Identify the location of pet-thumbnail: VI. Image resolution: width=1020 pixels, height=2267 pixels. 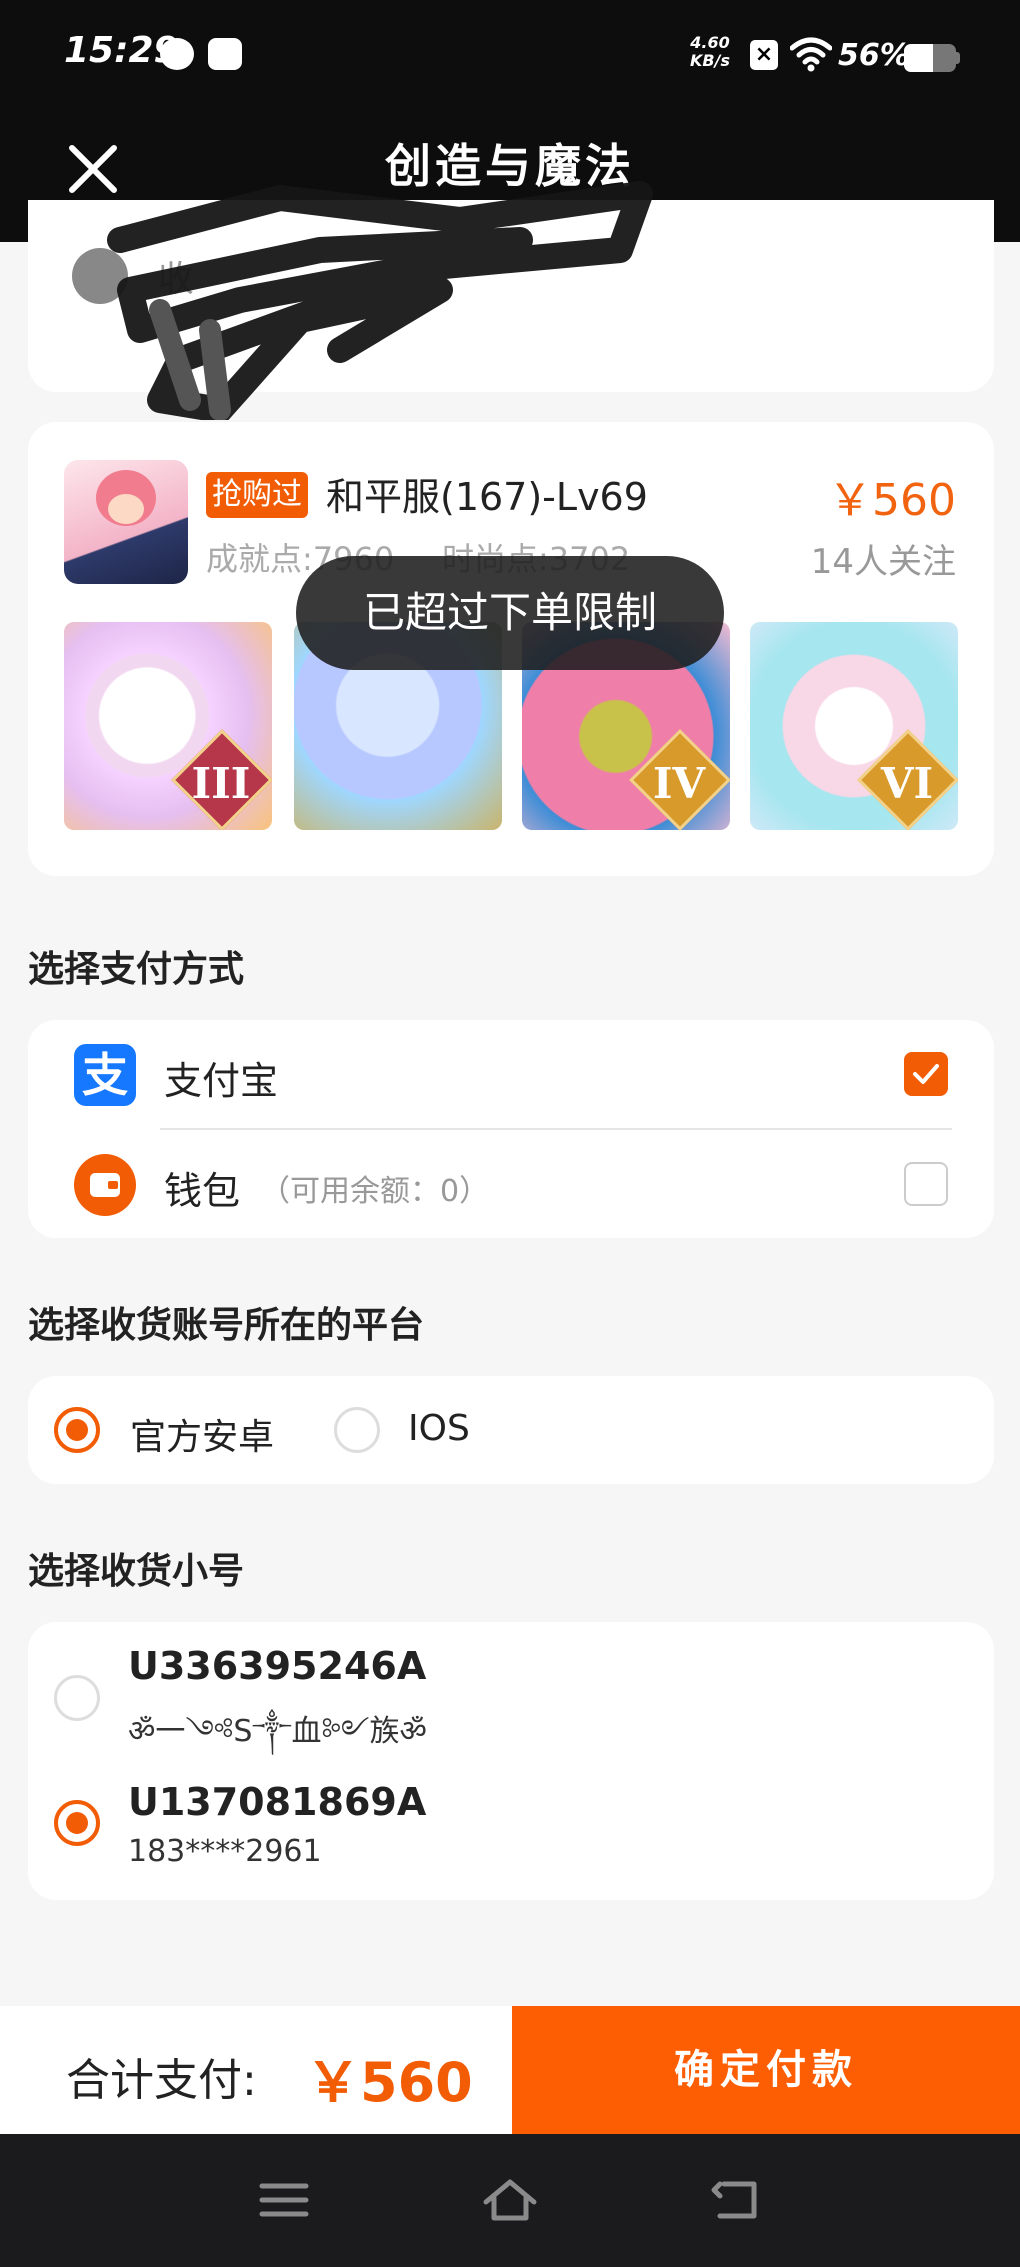
(854, 726).